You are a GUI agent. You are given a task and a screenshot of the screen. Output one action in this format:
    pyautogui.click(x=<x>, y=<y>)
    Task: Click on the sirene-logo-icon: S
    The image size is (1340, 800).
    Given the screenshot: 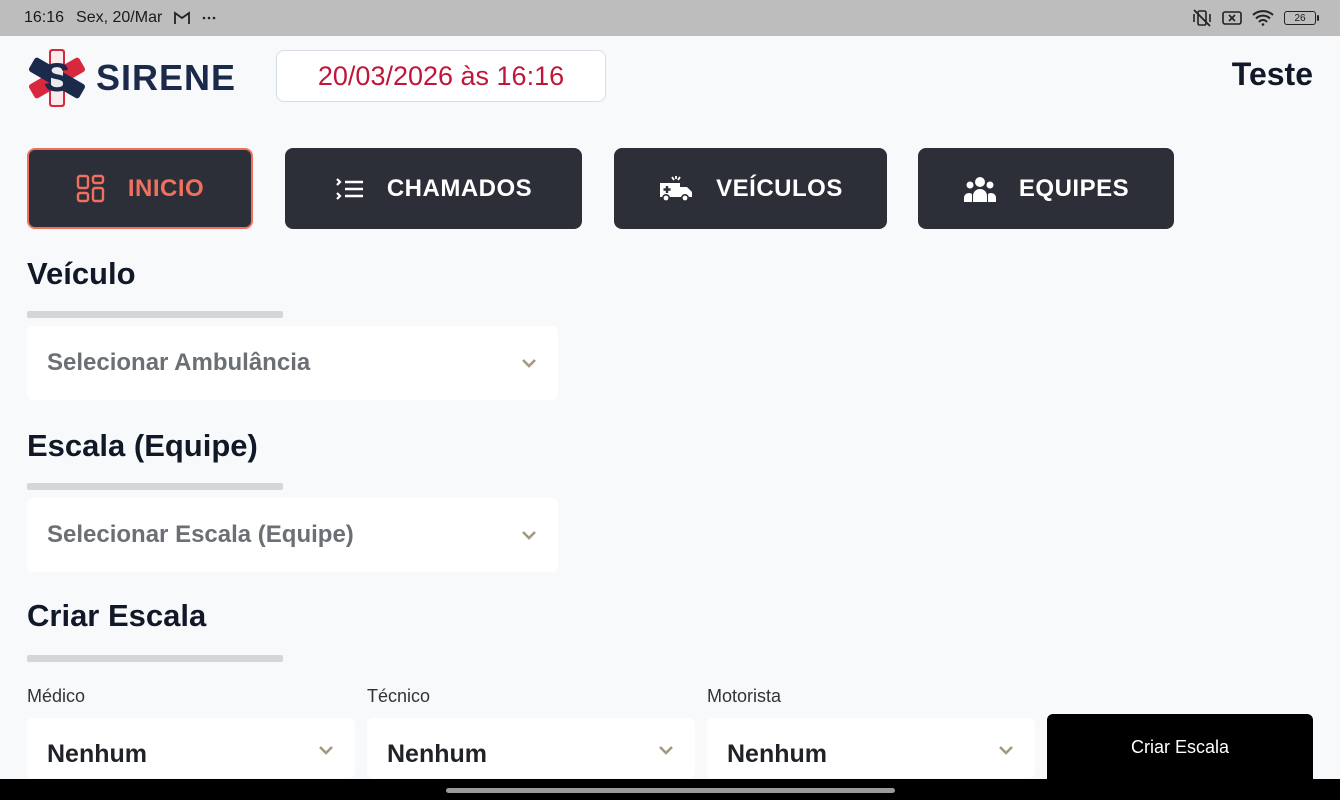 What is the action you would take?
    pyautogui.click(x=57, y=78)
    